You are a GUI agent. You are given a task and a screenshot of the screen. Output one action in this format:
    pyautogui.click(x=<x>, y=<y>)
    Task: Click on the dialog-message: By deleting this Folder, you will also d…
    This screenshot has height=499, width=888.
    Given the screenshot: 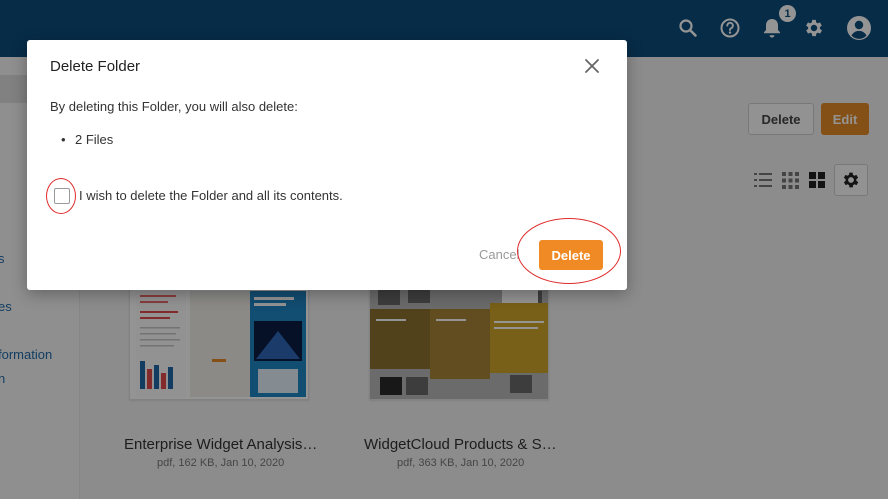 What is the action you would take?
    pyautogui.click(x=174, y=106)
    